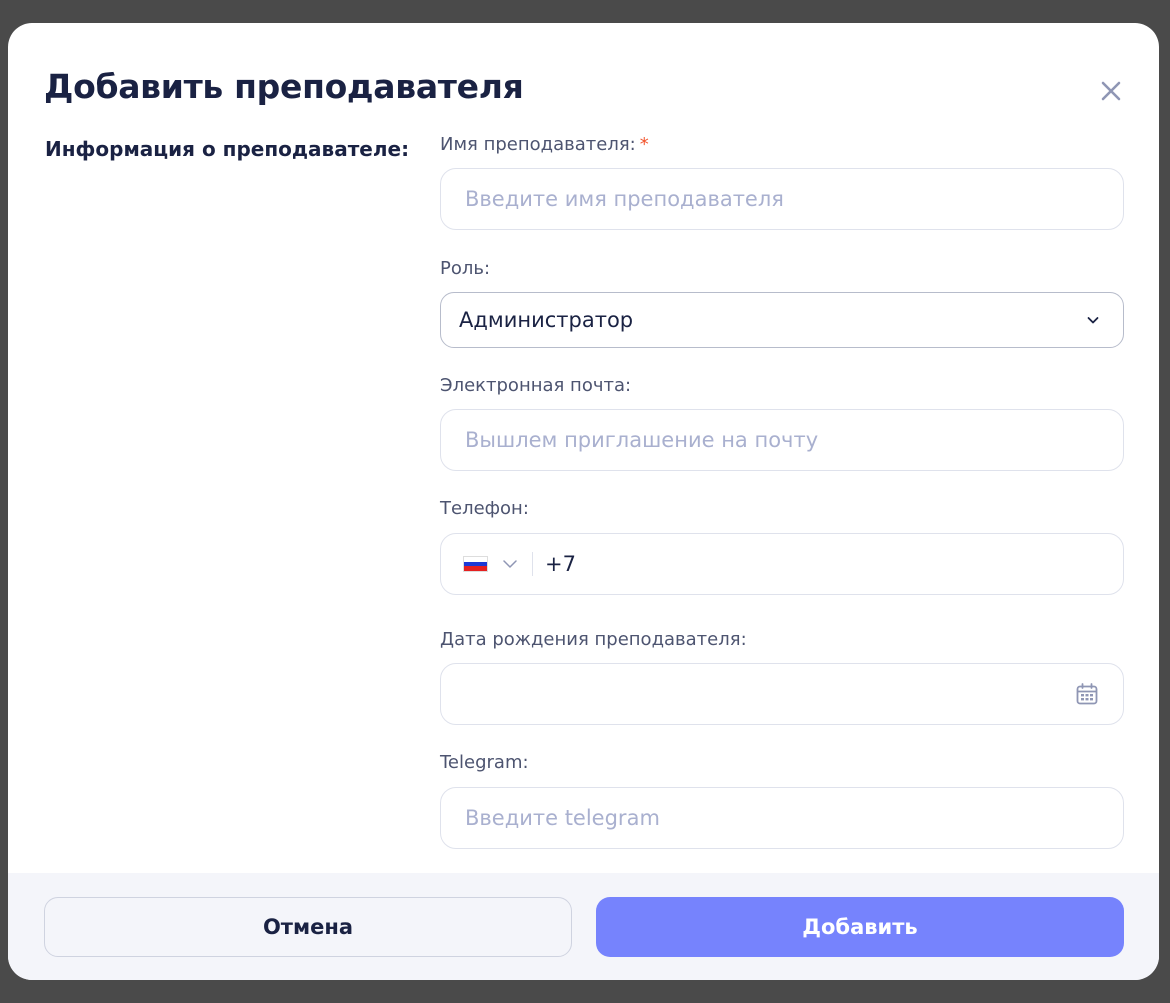  Describe the element at coordinates (562, 818) in the screenshot. I see `telegram-input-placeholder: Введите telegram` at that location.